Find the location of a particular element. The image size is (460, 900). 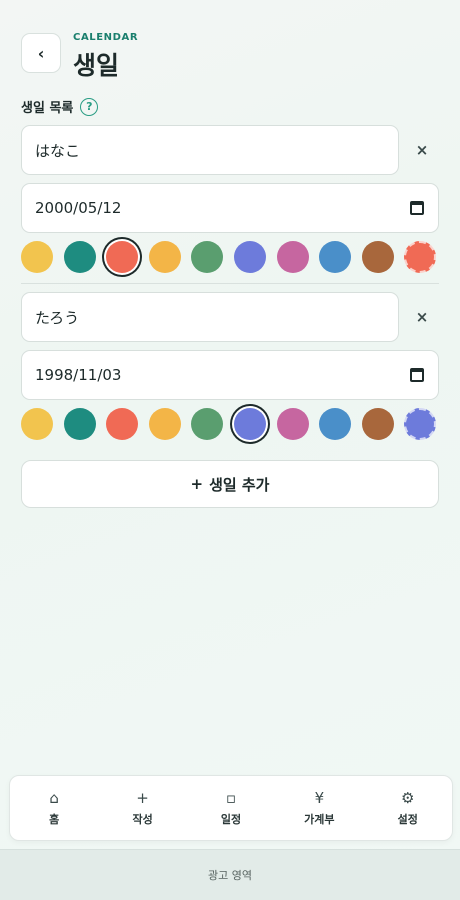

nav-item-write: + 작성 is located at coordinates (143, 808).